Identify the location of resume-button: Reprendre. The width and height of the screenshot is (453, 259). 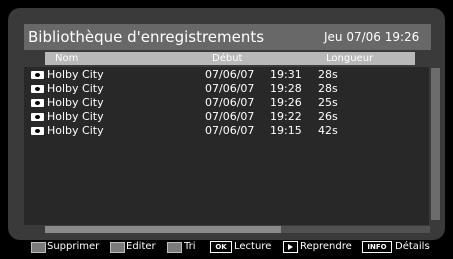
(326, 247).